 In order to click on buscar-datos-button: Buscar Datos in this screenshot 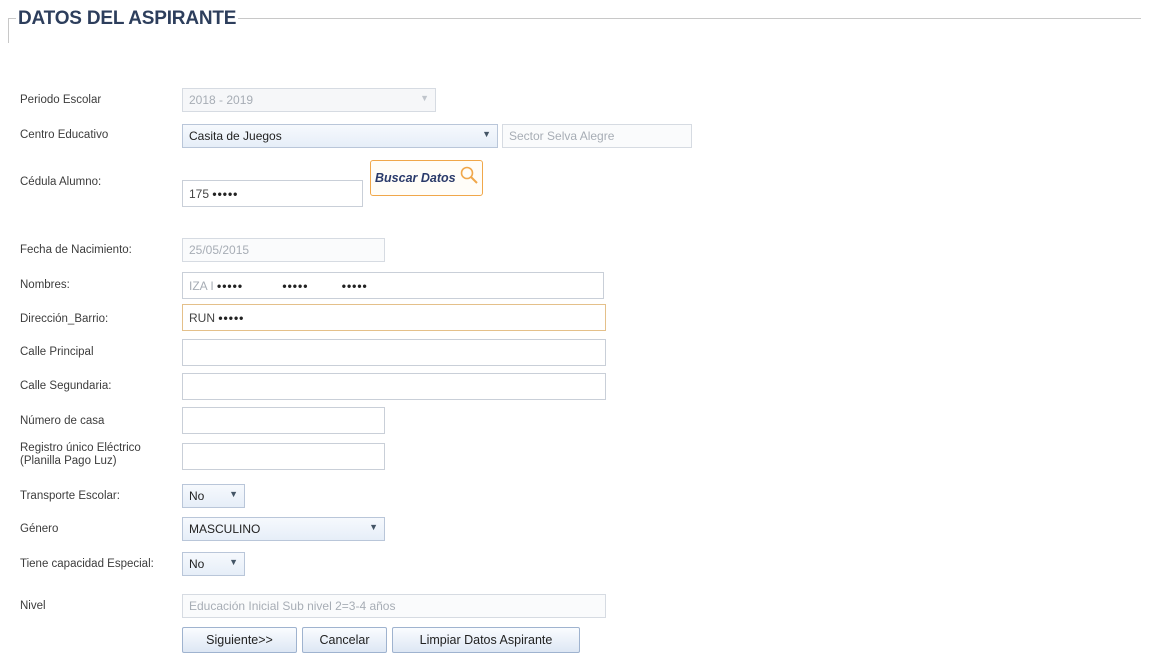, I will do `click(426, 178)`.